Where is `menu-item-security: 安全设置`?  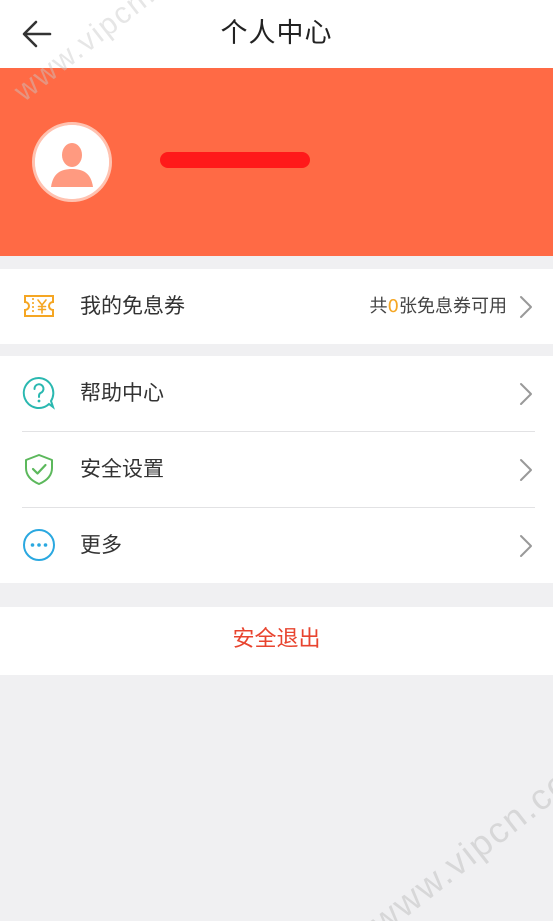 menu-item-security: 安全设置 is located at coordinates (276, 469).